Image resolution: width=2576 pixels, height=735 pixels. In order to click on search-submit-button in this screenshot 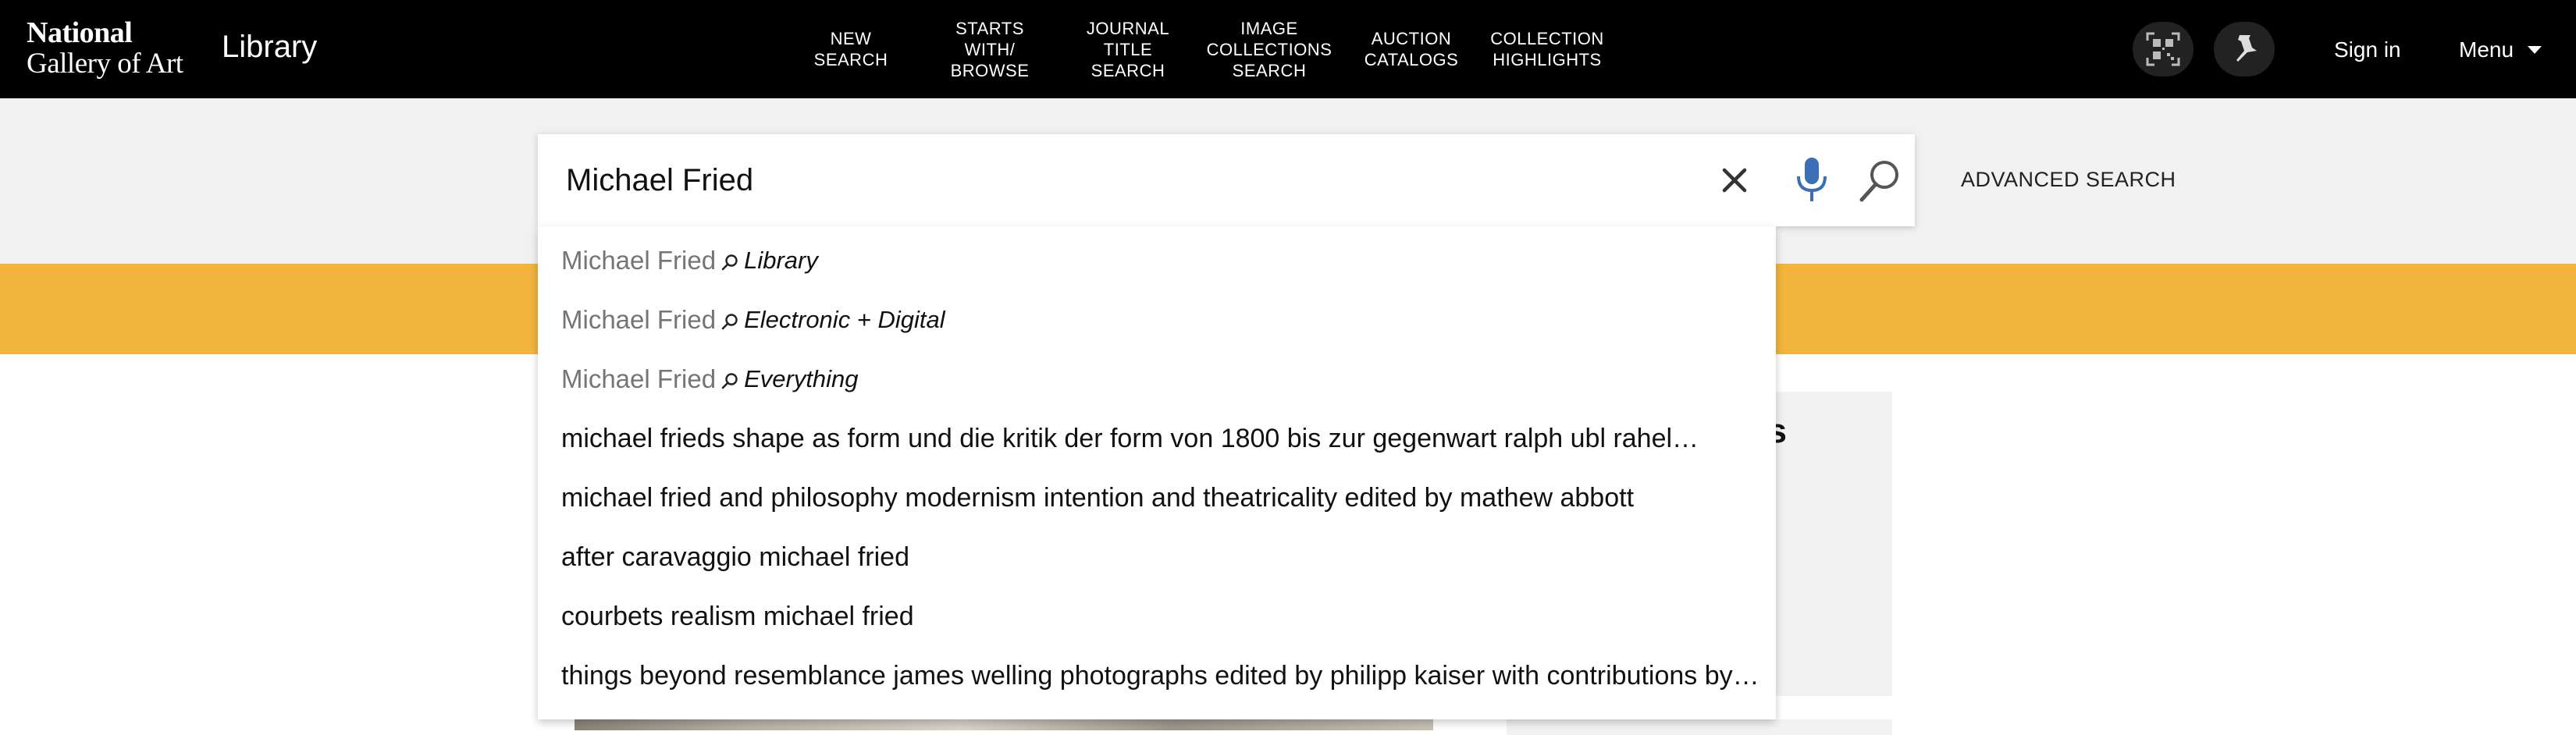, I will do `click(1880, 180)`.